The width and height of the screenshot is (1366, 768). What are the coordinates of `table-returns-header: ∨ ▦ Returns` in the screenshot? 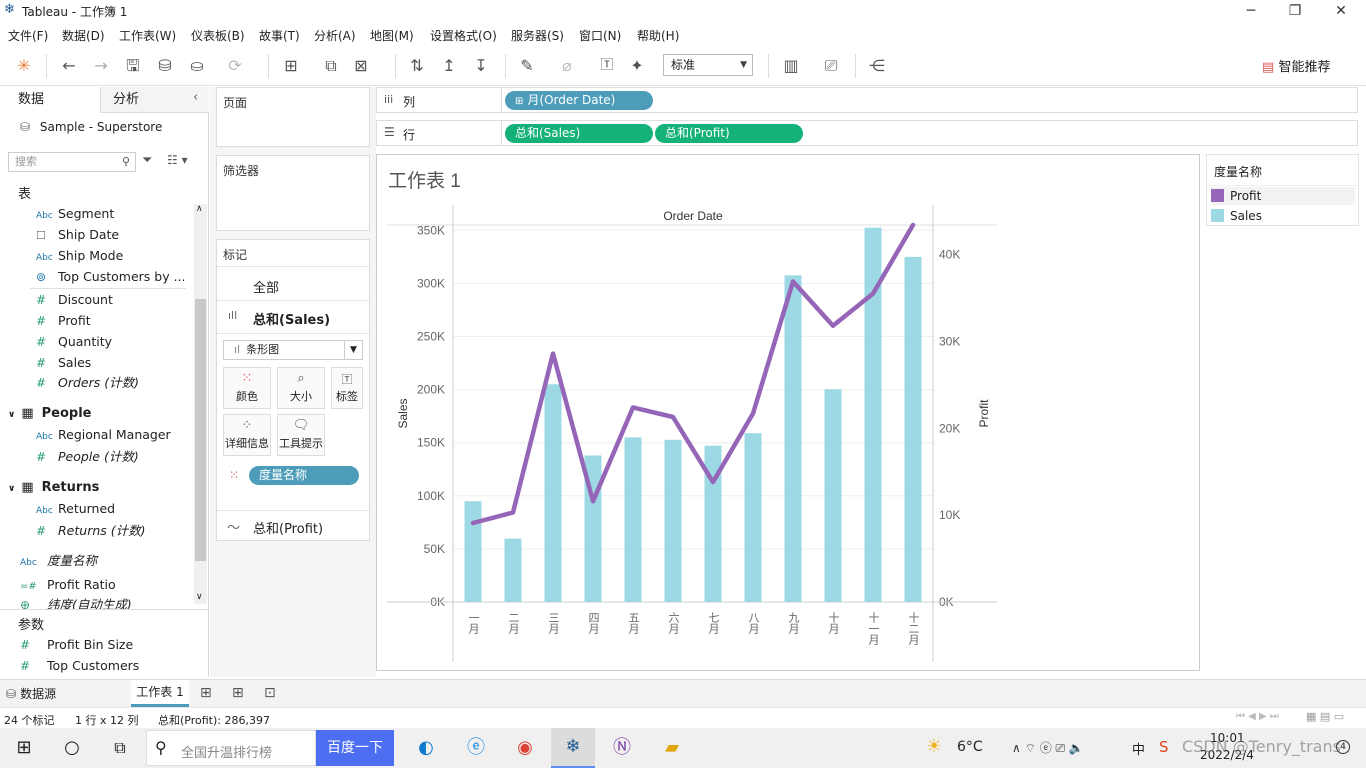 It's located at (53, 488).